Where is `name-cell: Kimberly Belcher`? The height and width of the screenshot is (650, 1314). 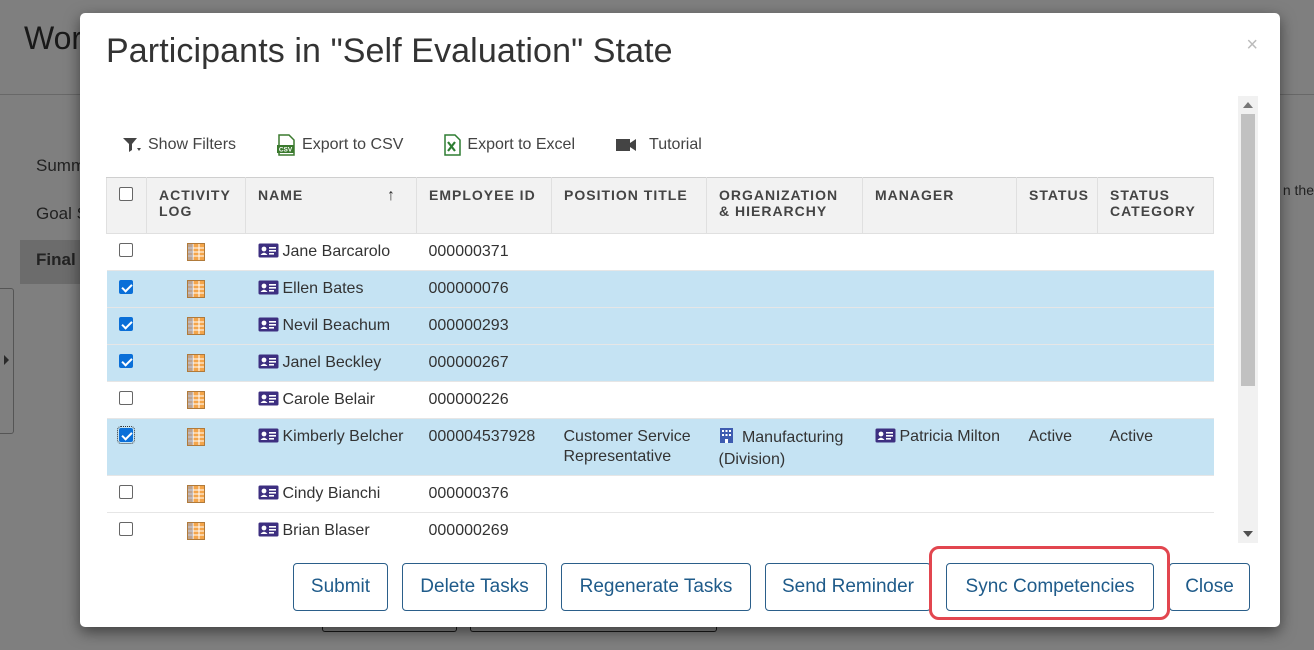
name-cell: Kimberly Belcher is located at coordinates (331, 447).